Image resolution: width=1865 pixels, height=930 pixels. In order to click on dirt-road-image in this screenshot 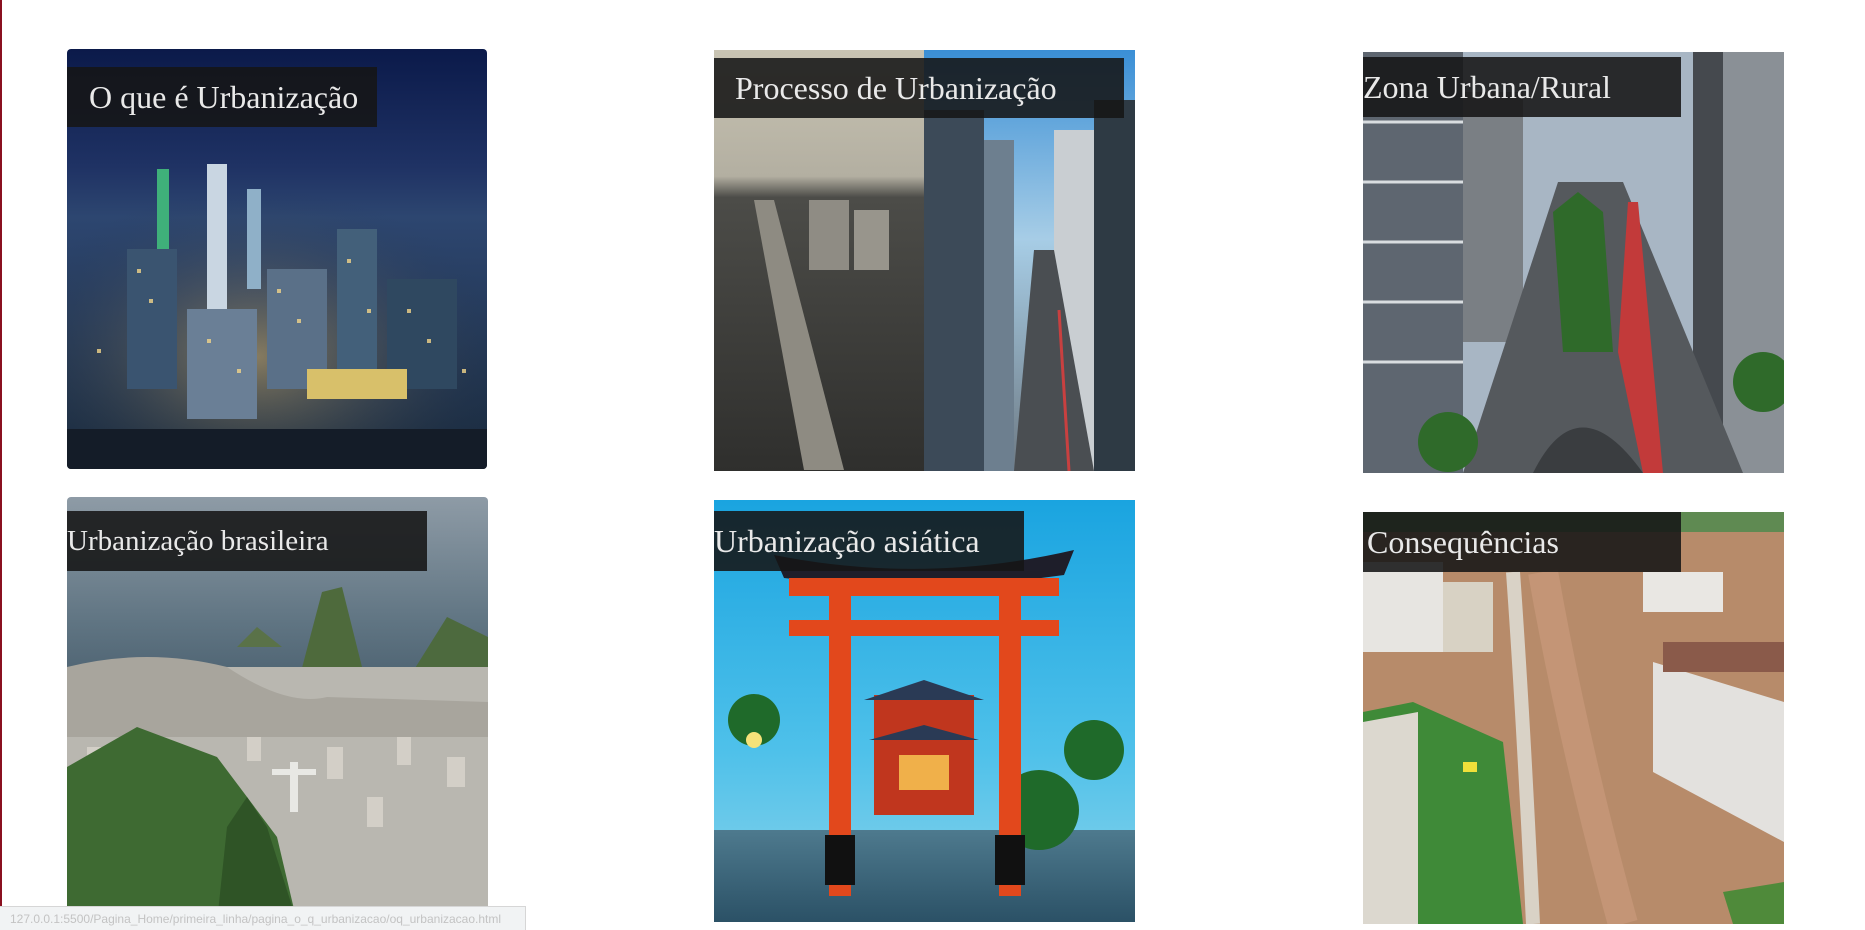, I will do `click(1573, 718)`.